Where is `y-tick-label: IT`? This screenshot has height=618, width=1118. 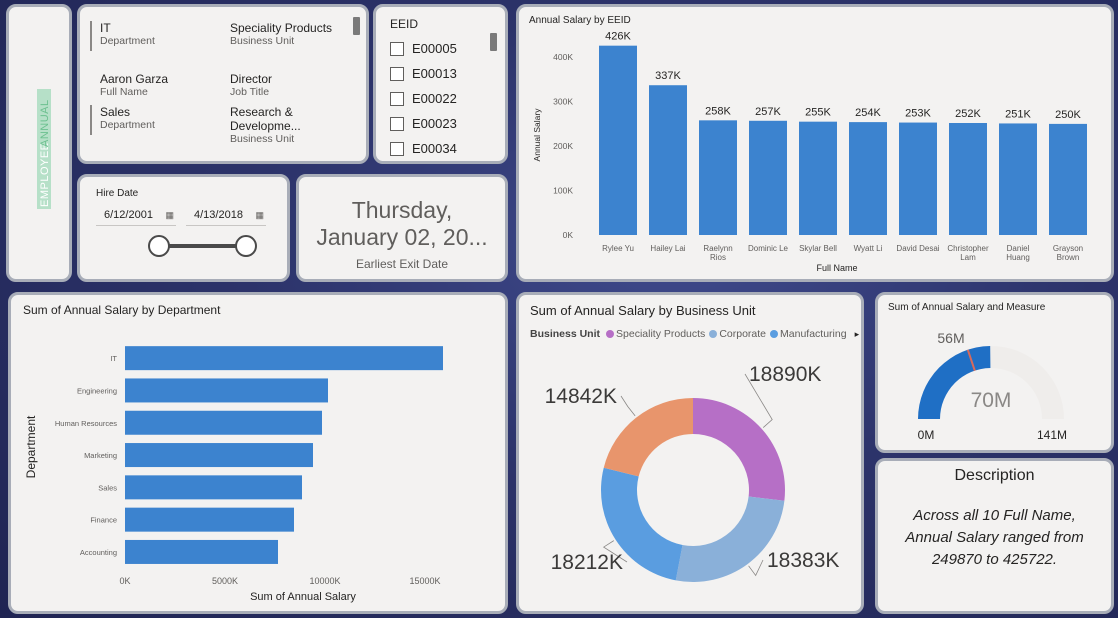
y-tick-label: IT is located at coordinates (113, 358).